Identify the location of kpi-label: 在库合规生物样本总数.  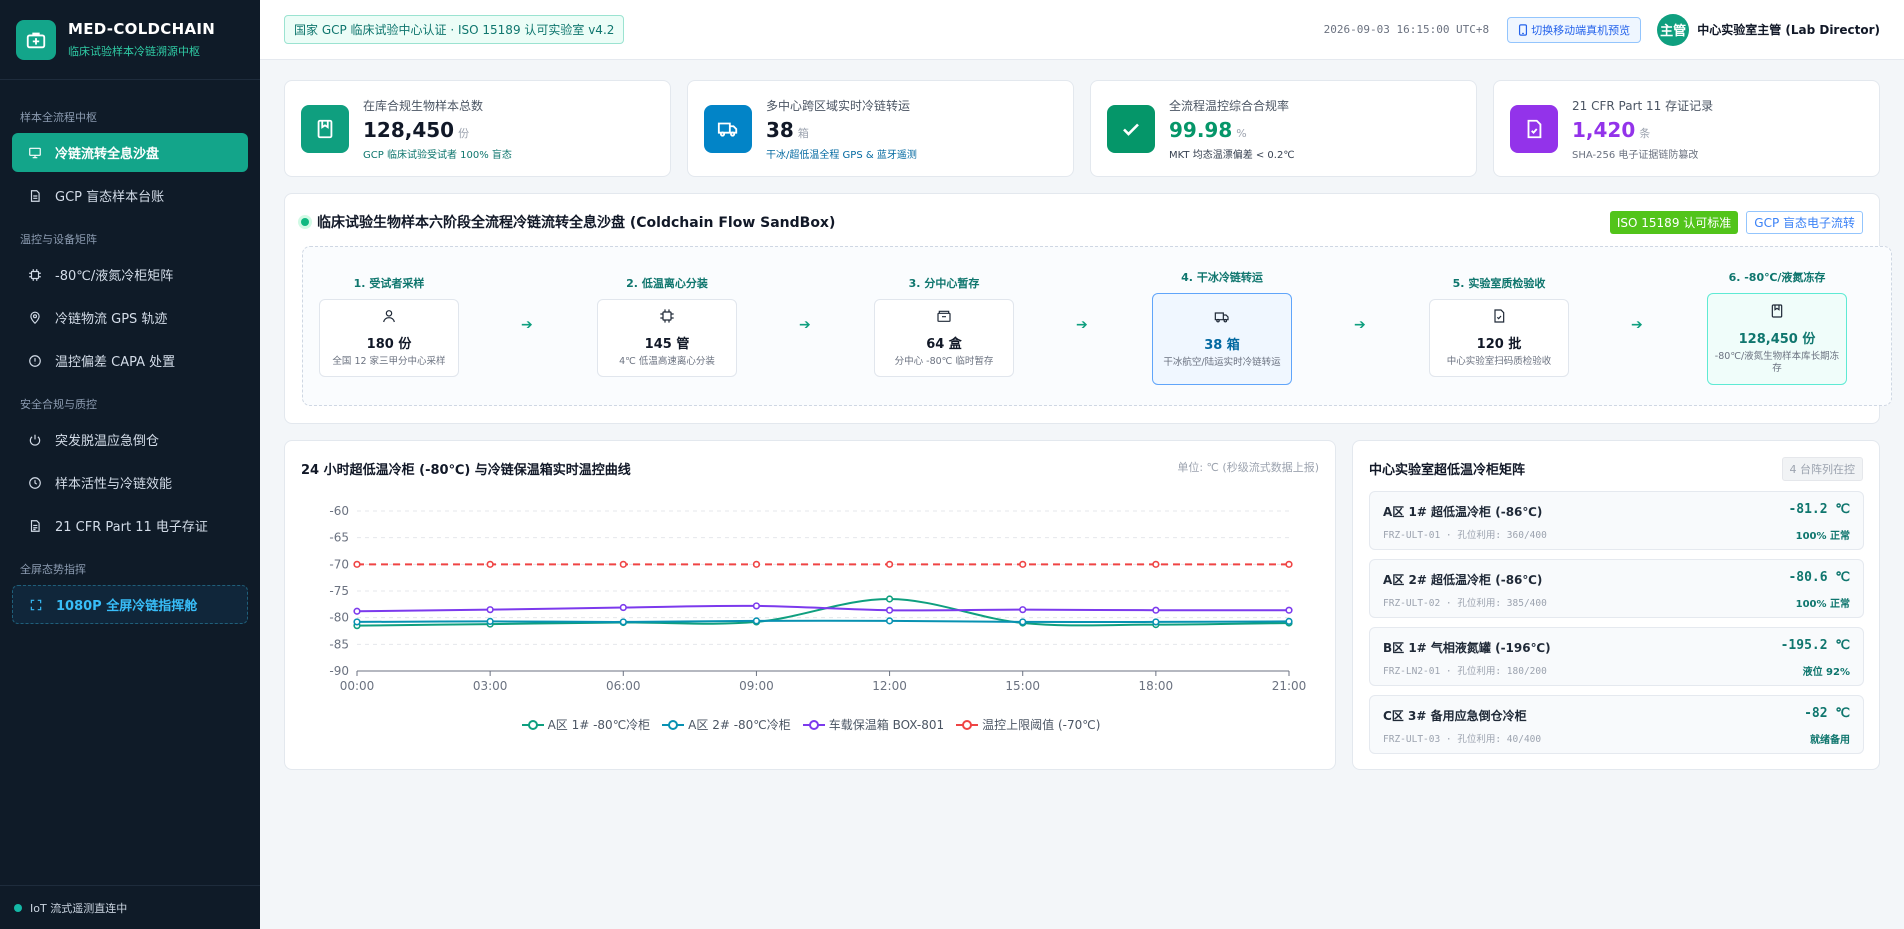
(423, 105).